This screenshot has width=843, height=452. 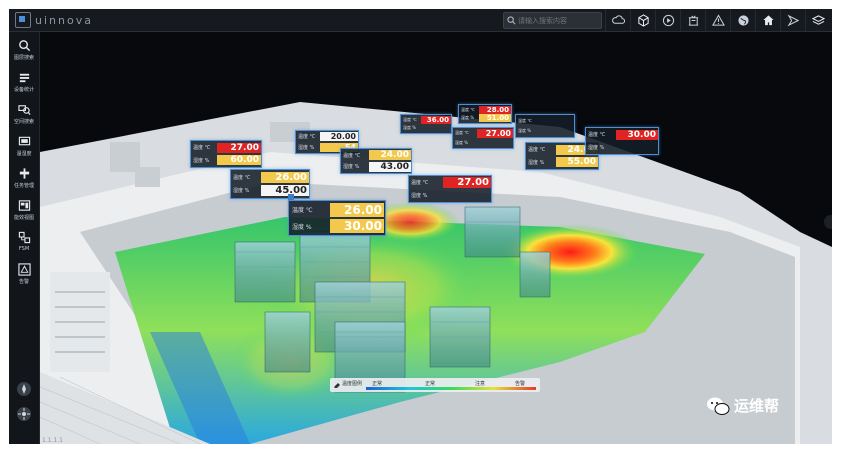 I want to click on legend-stop: 告警, so click(x=520, y=384).